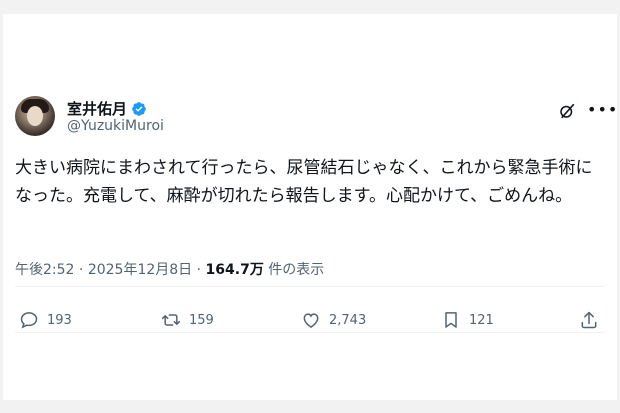 The width and height of the screenshot is (620, 413). Describe the element at coordinates (29, 320) in the screenshot. I see `reply-icon` at that location.